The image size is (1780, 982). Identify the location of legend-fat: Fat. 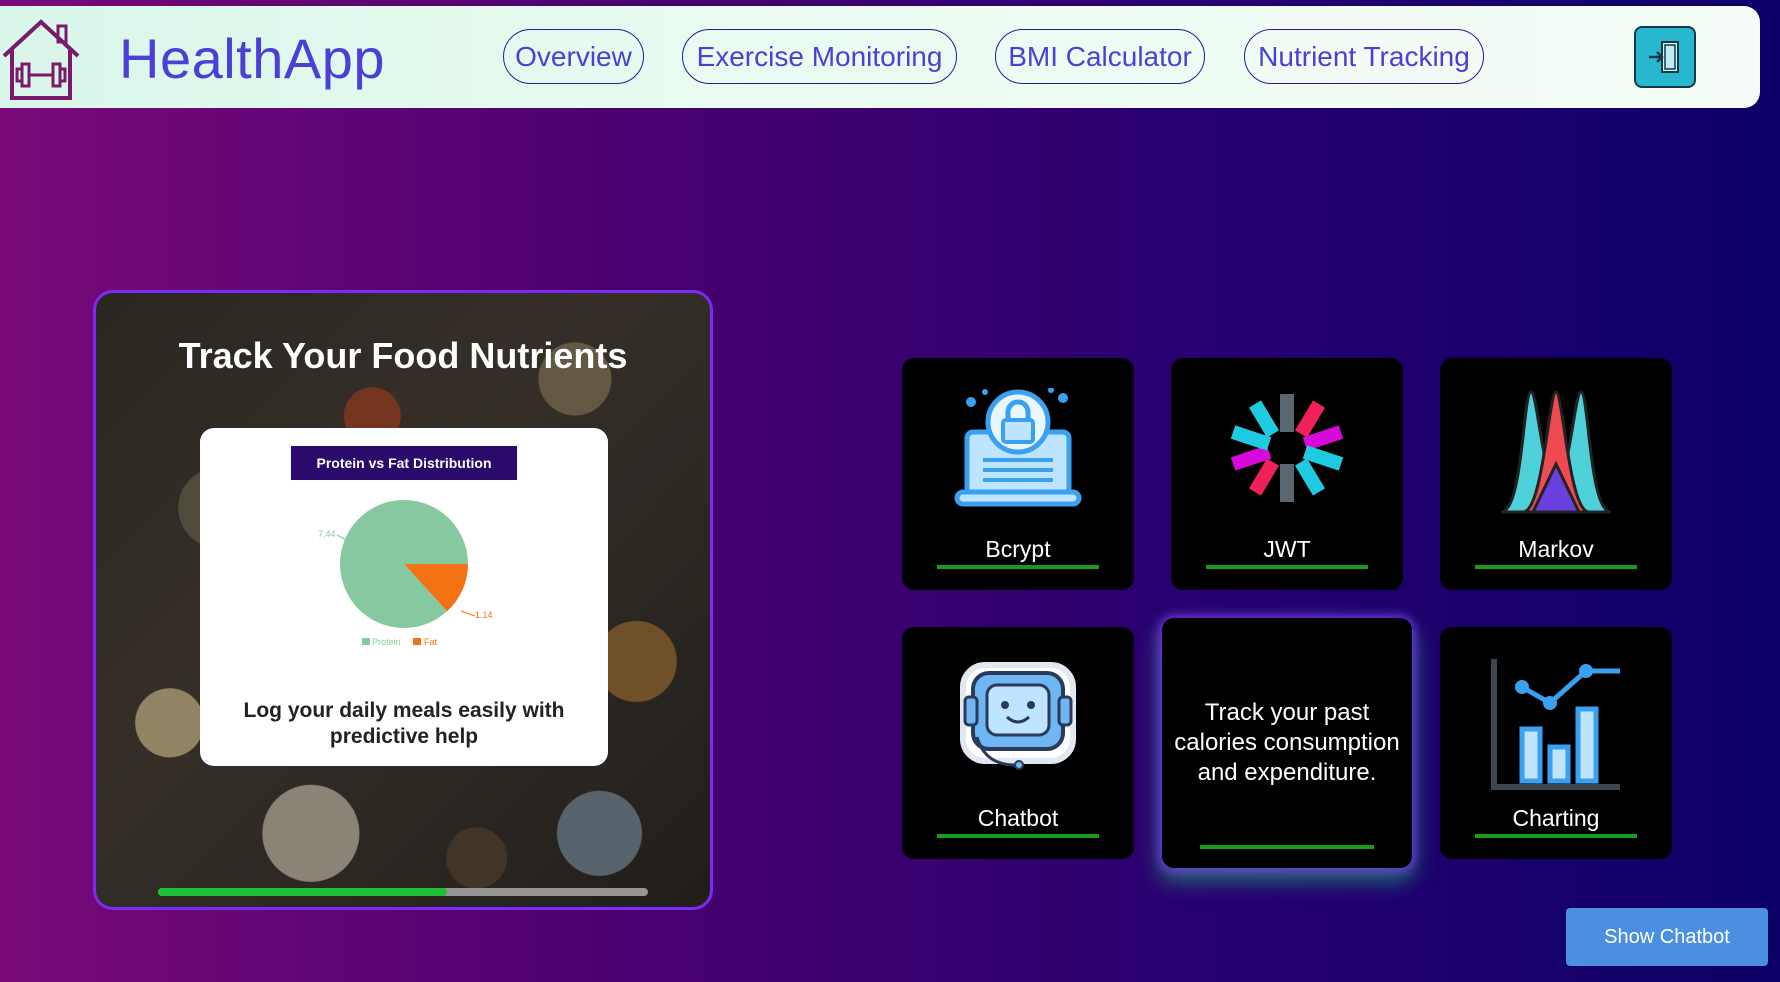
(431, 642).